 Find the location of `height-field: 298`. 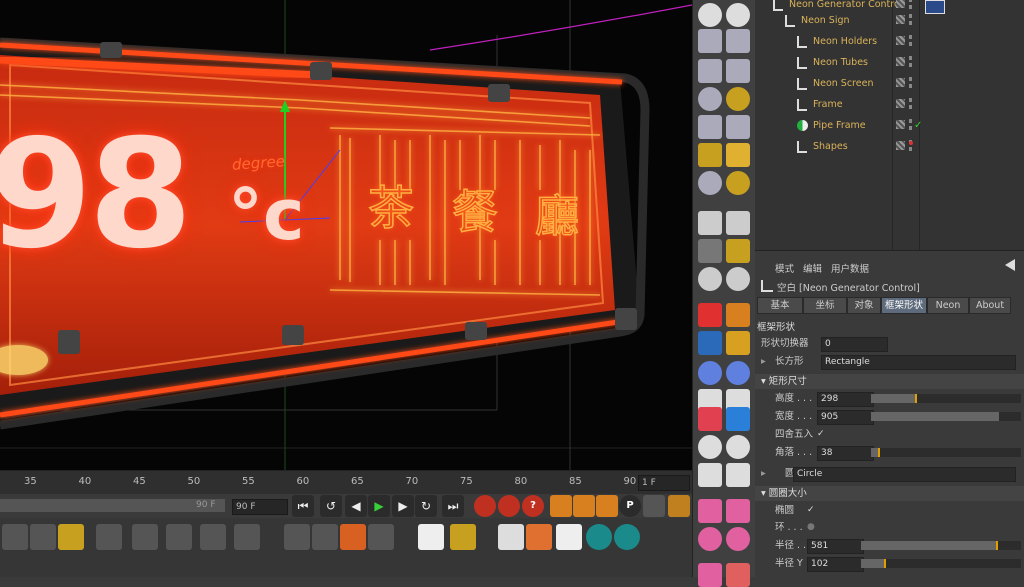

height-field: 298 is located at coordinates (845, 399).